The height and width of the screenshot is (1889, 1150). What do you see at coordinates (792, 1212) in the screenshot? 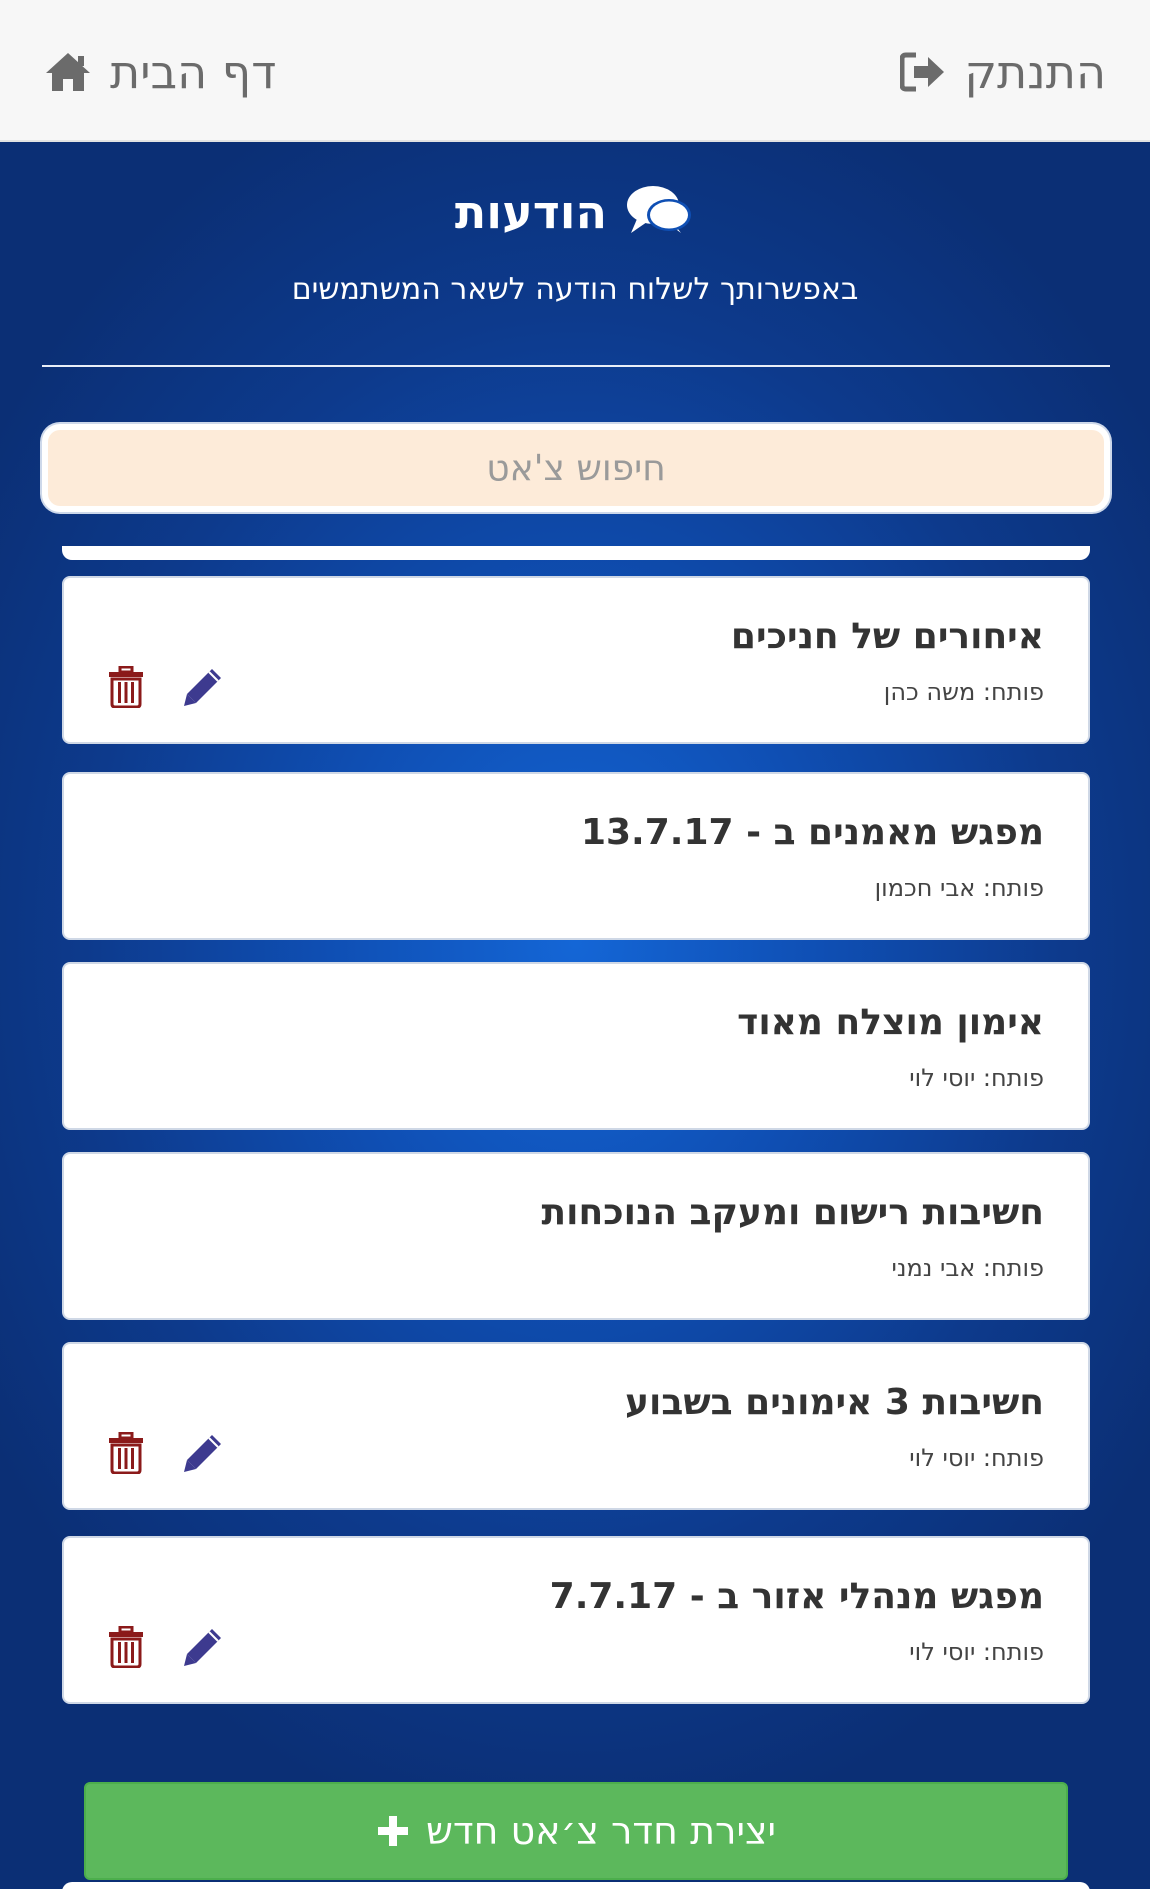
I see `chat-title: חשיבות רישום ומעקב הנוכחות` at bounding box center [792, 1212].